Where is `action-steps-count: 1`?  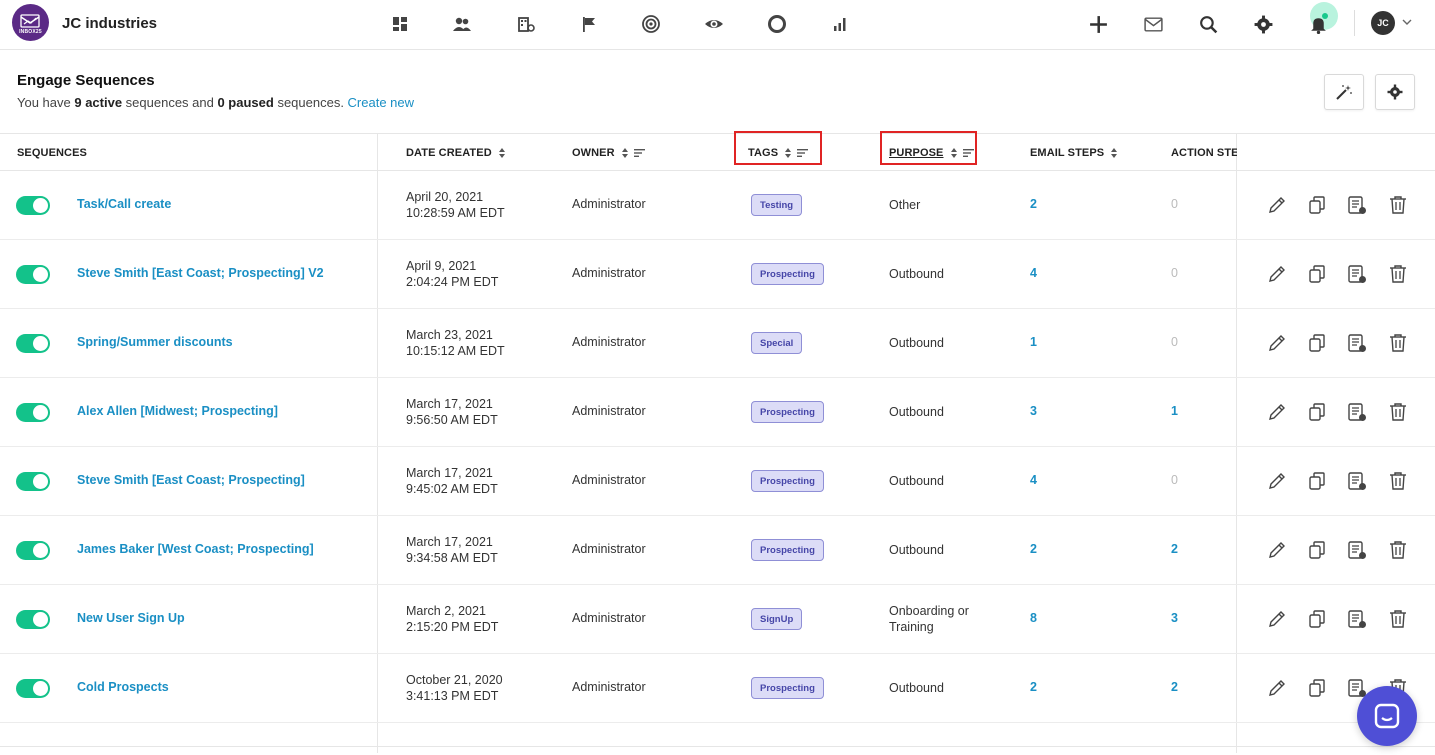
action-steps-count: 1 is located at coordinates (1174, 411).